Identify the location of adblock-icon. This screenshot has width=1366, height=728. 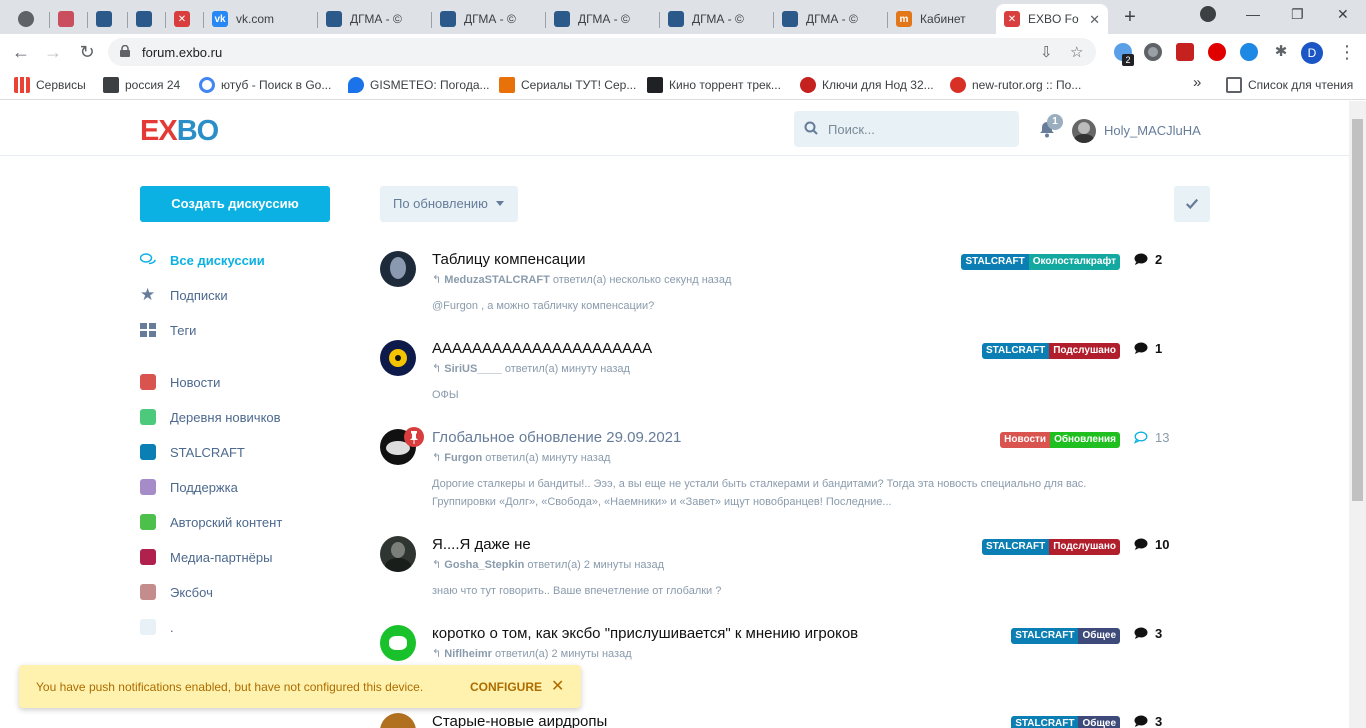
(1217, 52).